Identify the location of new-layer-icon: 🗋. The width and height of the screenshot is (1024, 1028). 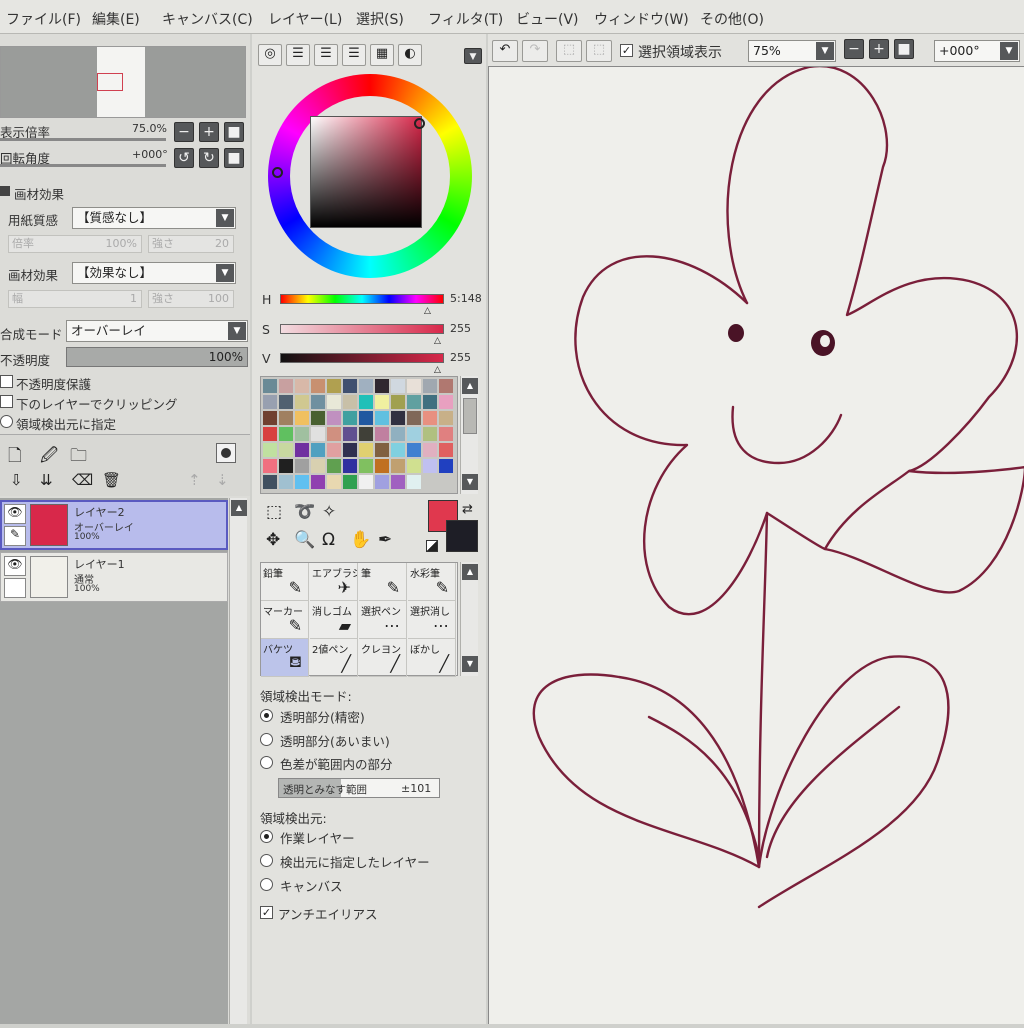
(15, 457).